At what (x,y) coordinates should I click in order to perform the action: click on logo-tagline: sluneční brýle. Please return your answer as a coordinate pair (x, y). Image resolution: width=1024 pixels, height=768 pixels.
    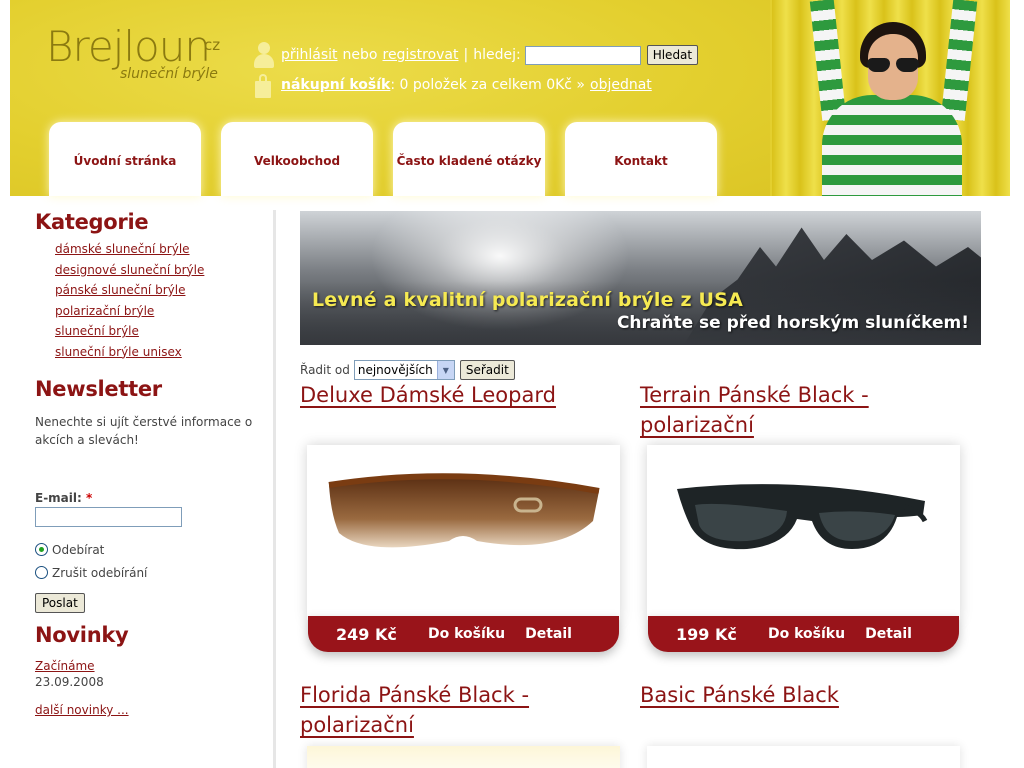
    Looking at the image, I should click on (169, 74).